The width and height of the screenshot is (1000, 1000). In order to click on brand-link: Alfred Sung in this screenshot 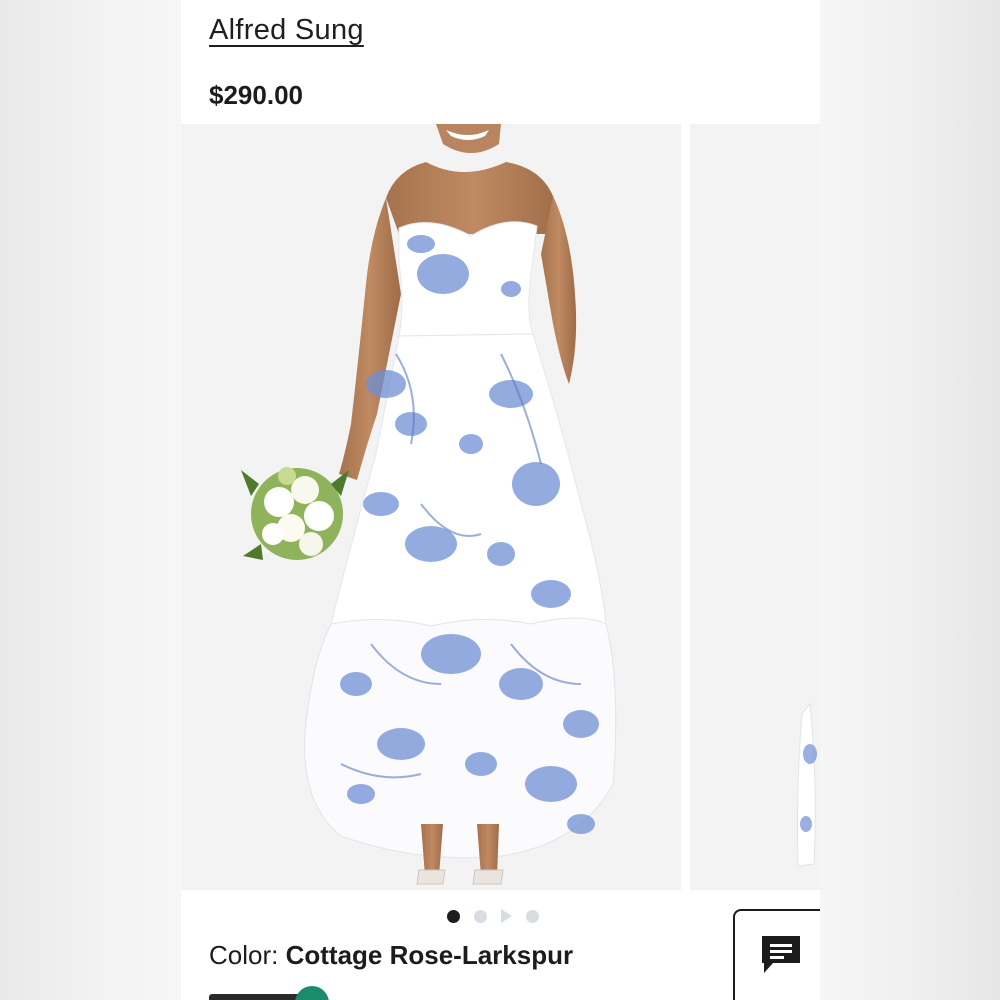, I will do `click(286, 30)`.